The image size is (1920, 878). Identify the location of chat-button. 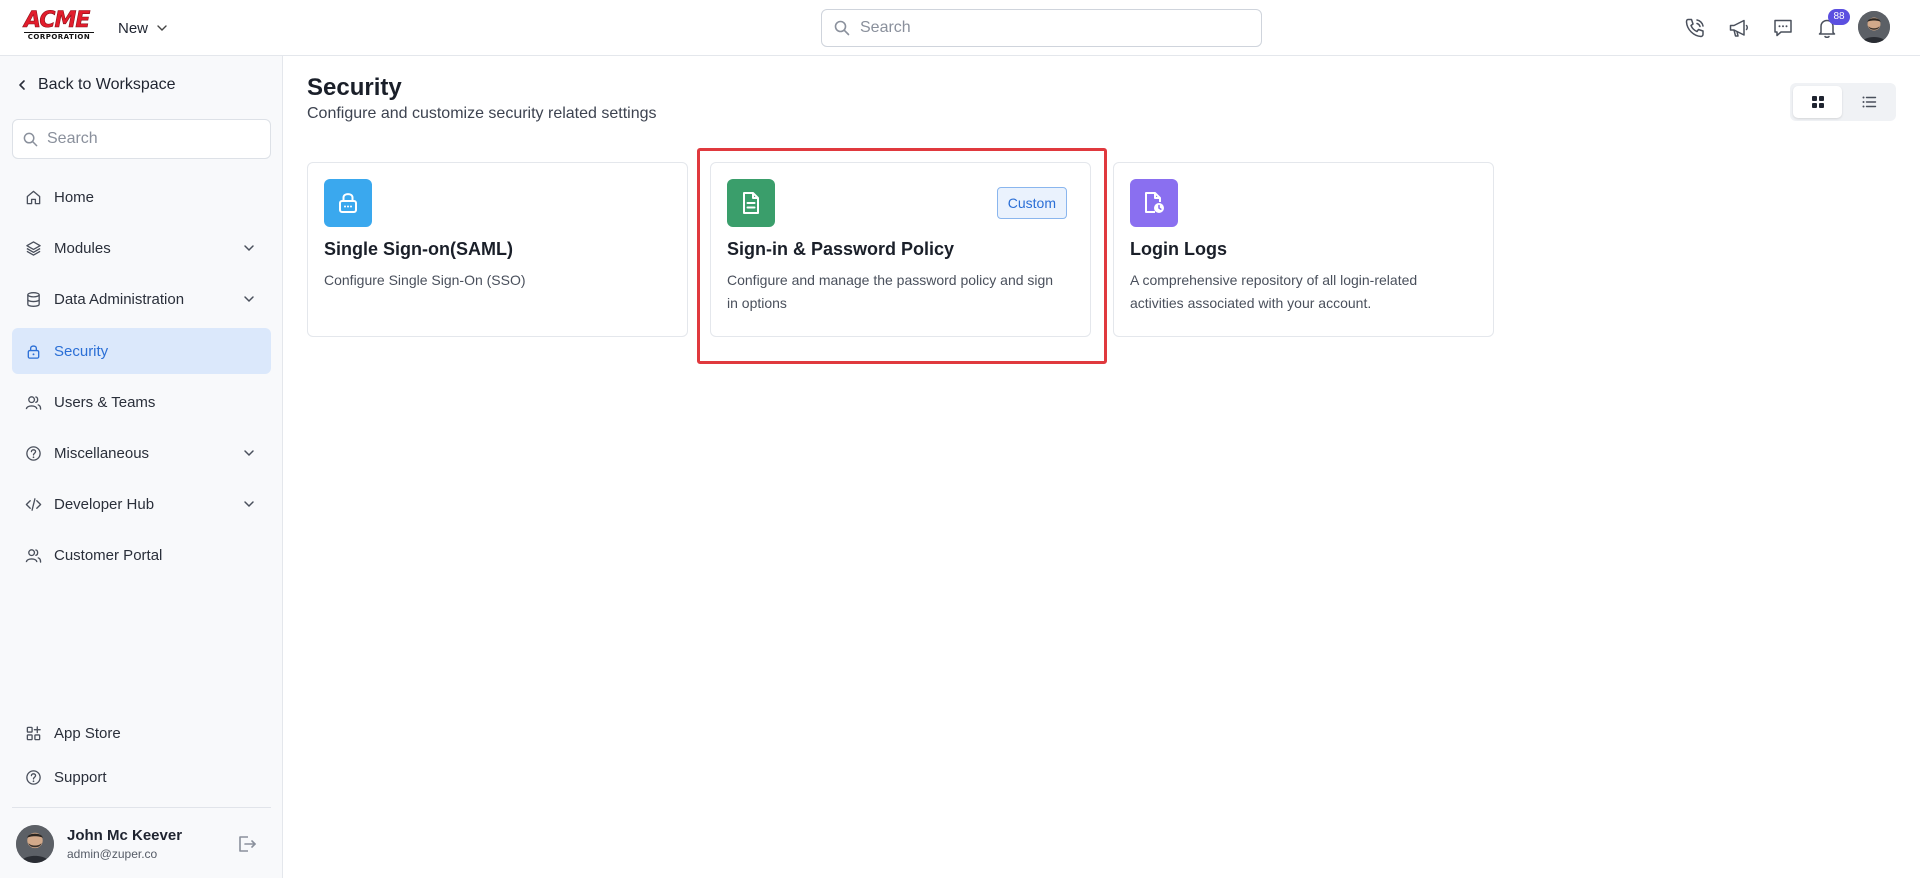
(1783, 28).